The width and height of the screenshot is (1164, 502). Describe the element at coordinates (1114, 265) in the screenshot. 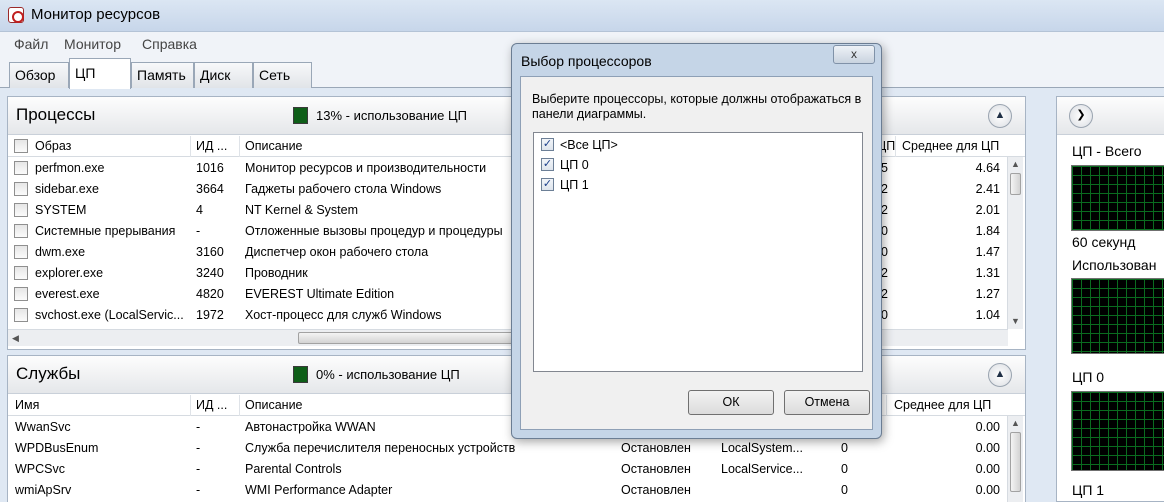

I see `graph-usage-label: Использован` at that location.